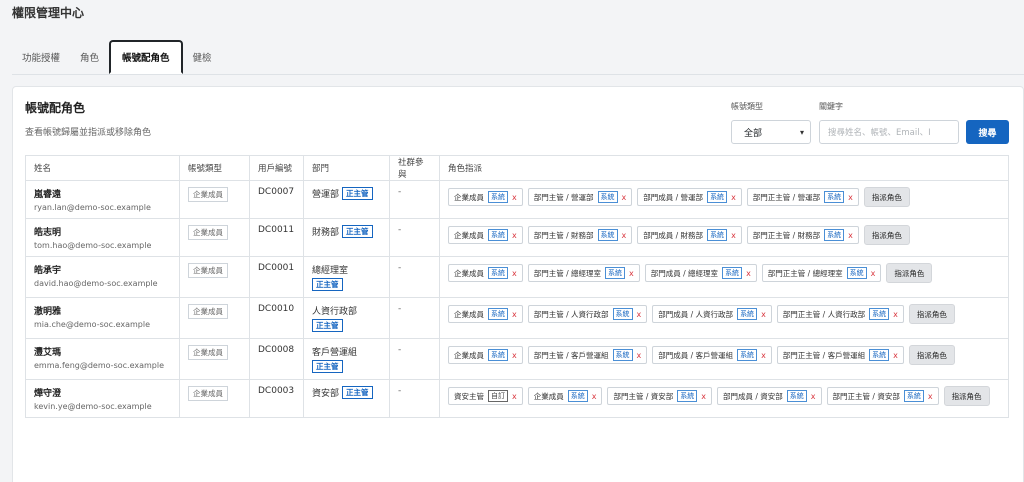 The height and width of the screenshot is (482, 1024). I want to click on role-chip-label: 部門成員 / 總經理室, so click(684, 273).